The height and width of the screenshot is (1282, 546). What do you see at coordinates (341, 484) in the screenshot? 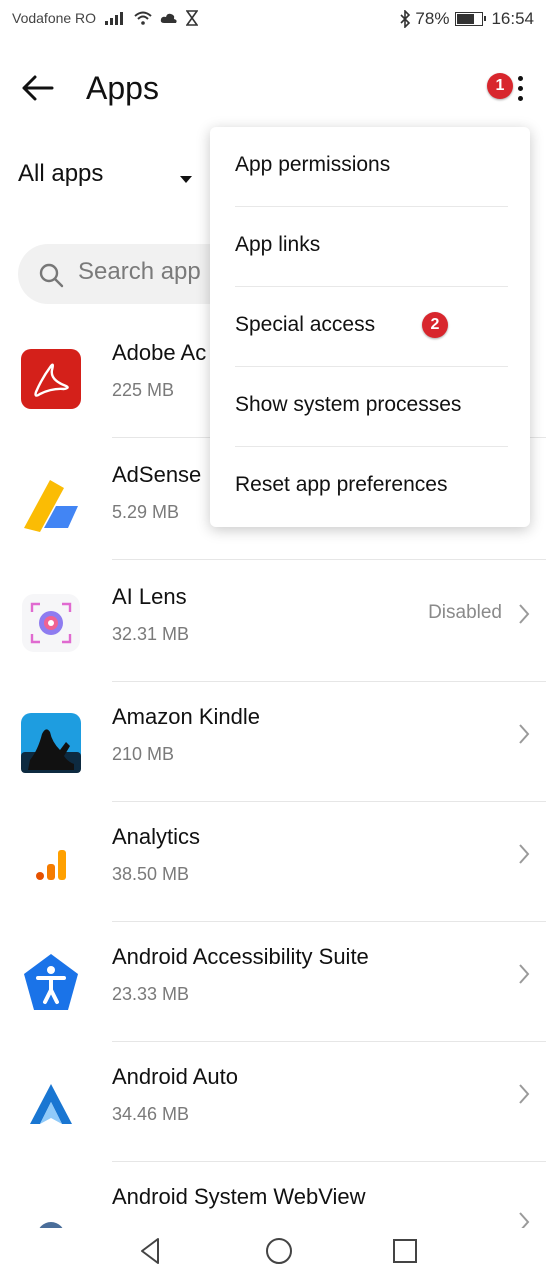
I see `menu-item-label: Reset app preferences` at bounding box center [341, 484].